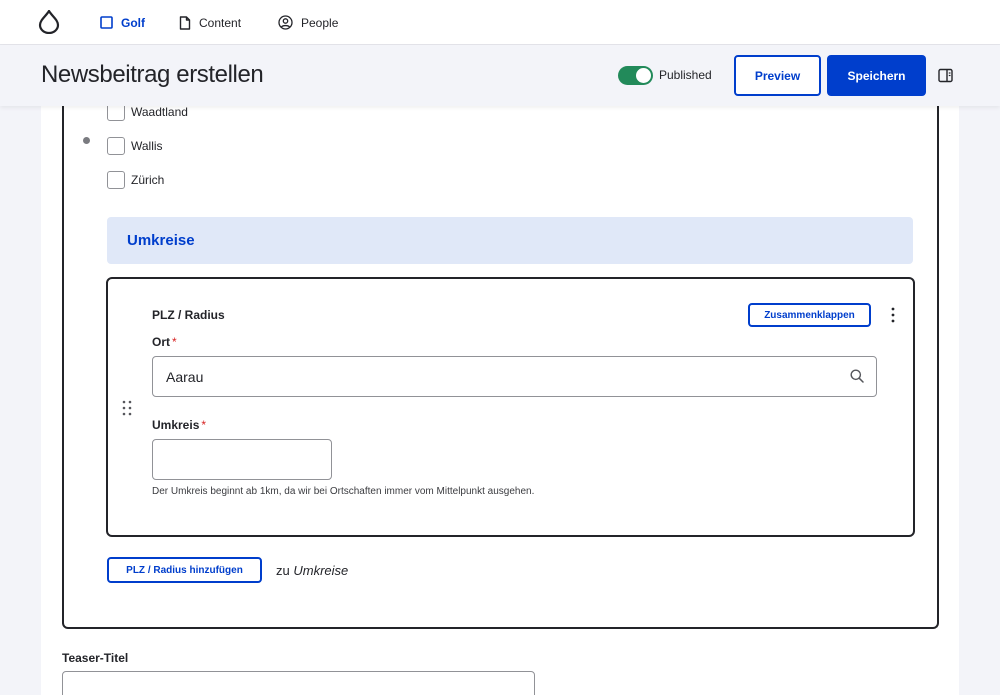 This screenshot has height=695, width=1000. What do you see at coordinates (147, 146) in the screenshot?
I see `checkbox-label: Wallis` at bounding box center [147, 146].